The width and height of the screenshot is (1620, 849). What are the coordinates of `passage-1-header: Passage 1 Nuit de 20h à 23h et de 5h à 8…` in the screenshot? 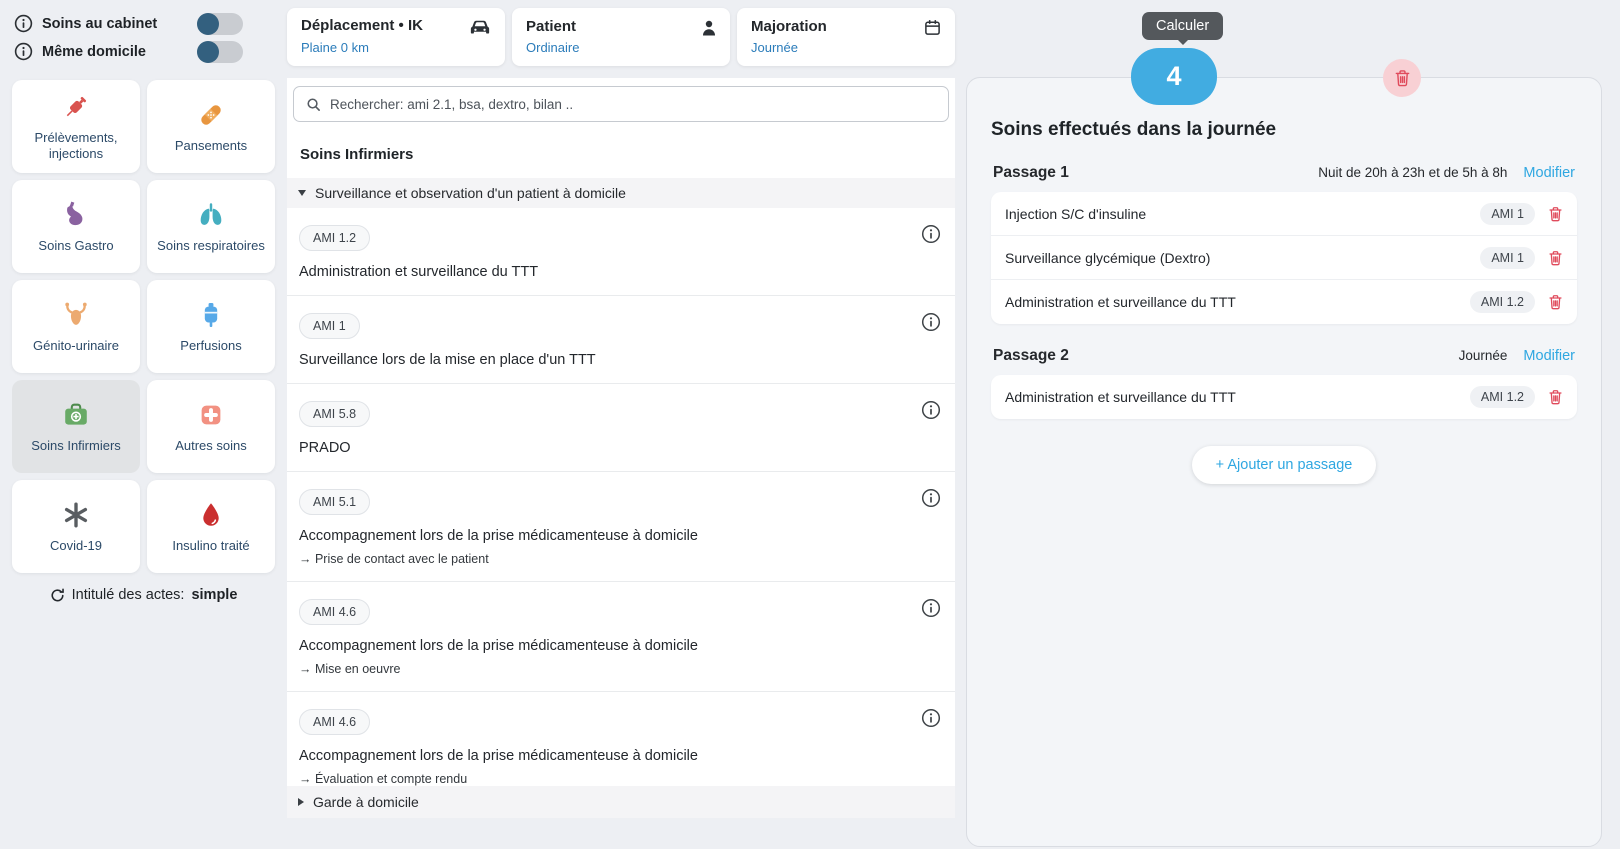 It's located at (1284, 173).